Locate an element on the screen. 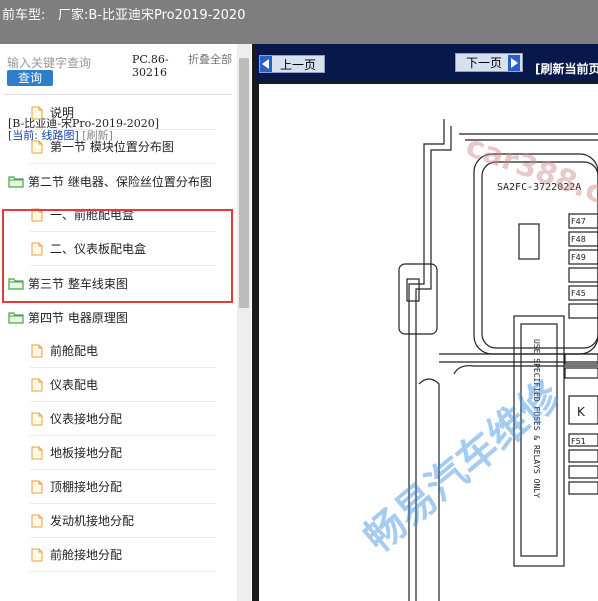 This screenshot has width=598, height=601. tree-item-label: 顶棚接地分配 is located at coordinates (86, 487).